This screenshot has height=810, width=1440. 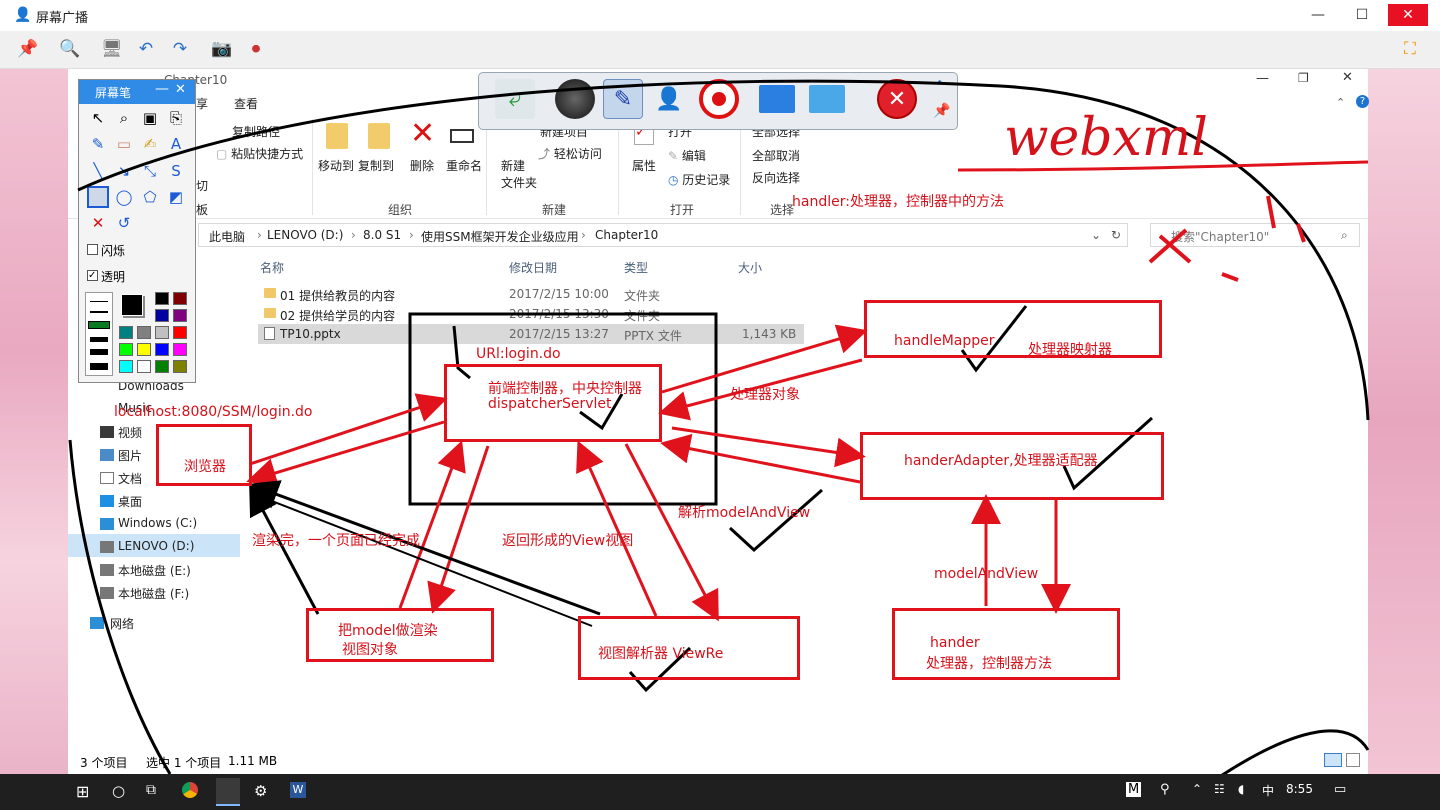 What do you see at coordinates (190, 790) in the screenshot?
I see `chrome-icon` at bounding box center [190, 790].